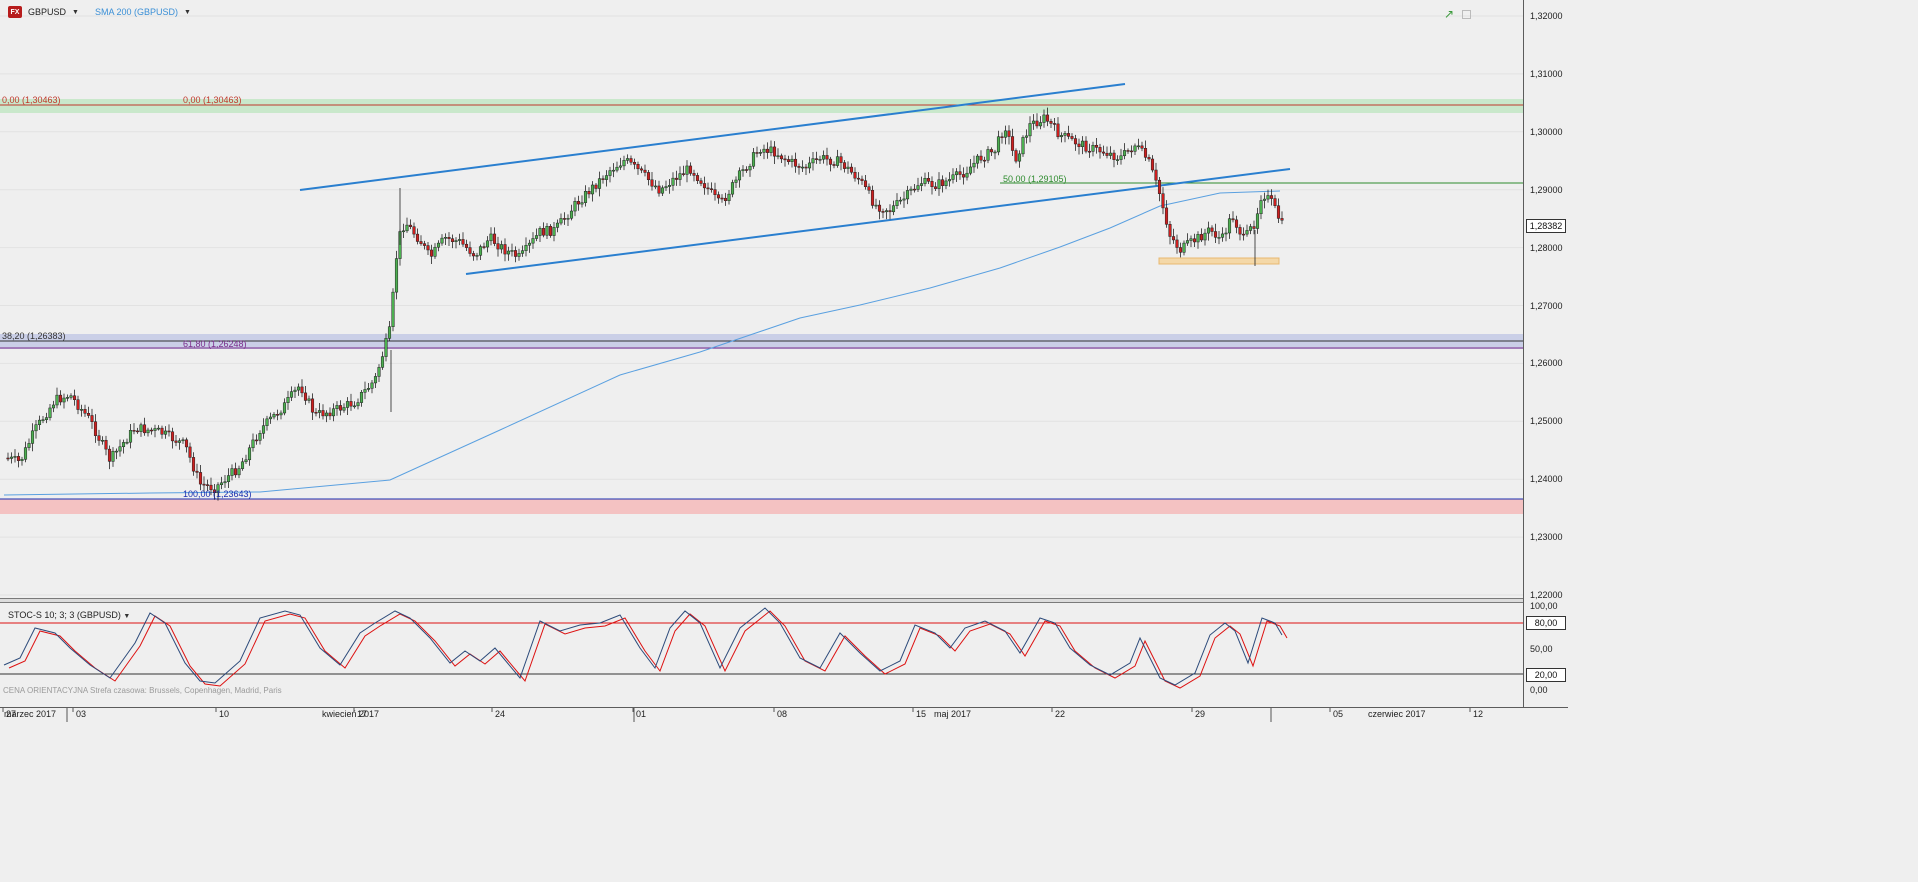 The height and width of the screenshot is (882, 1918). What do you see at coordinates (81, 714) in the screenshot?
I see `date-tick: 03` at bounding box center [81, 714].